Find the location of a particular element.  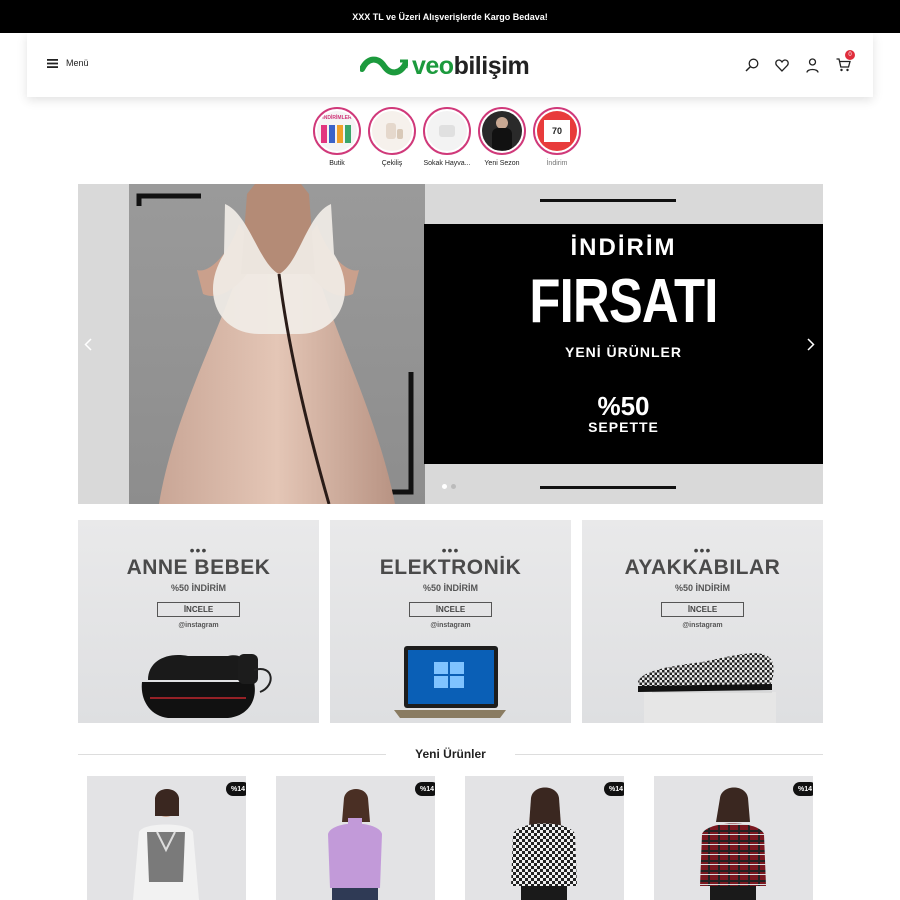

category-title: AYAKKABILAR is located at coordinates (702, 567).